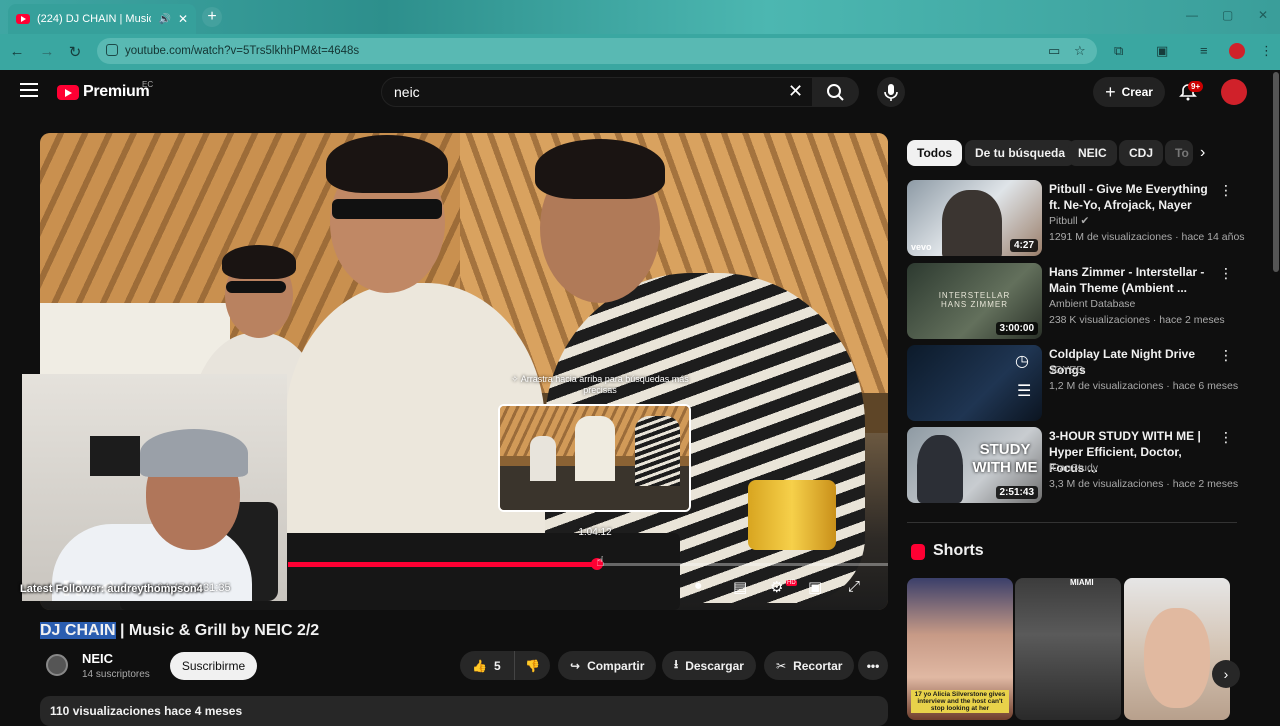 The width and height of the screenshot is (1280, 726). I want to click on media-control-icon: ≡, so click(1204, 50).